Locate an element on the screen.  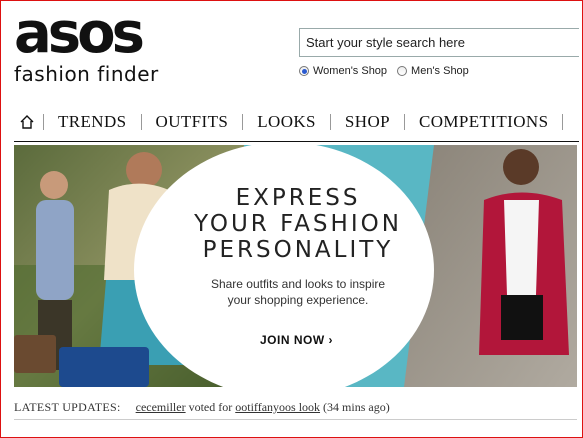
update-time: (34 mins ago) is located at coordinates (356, 407).